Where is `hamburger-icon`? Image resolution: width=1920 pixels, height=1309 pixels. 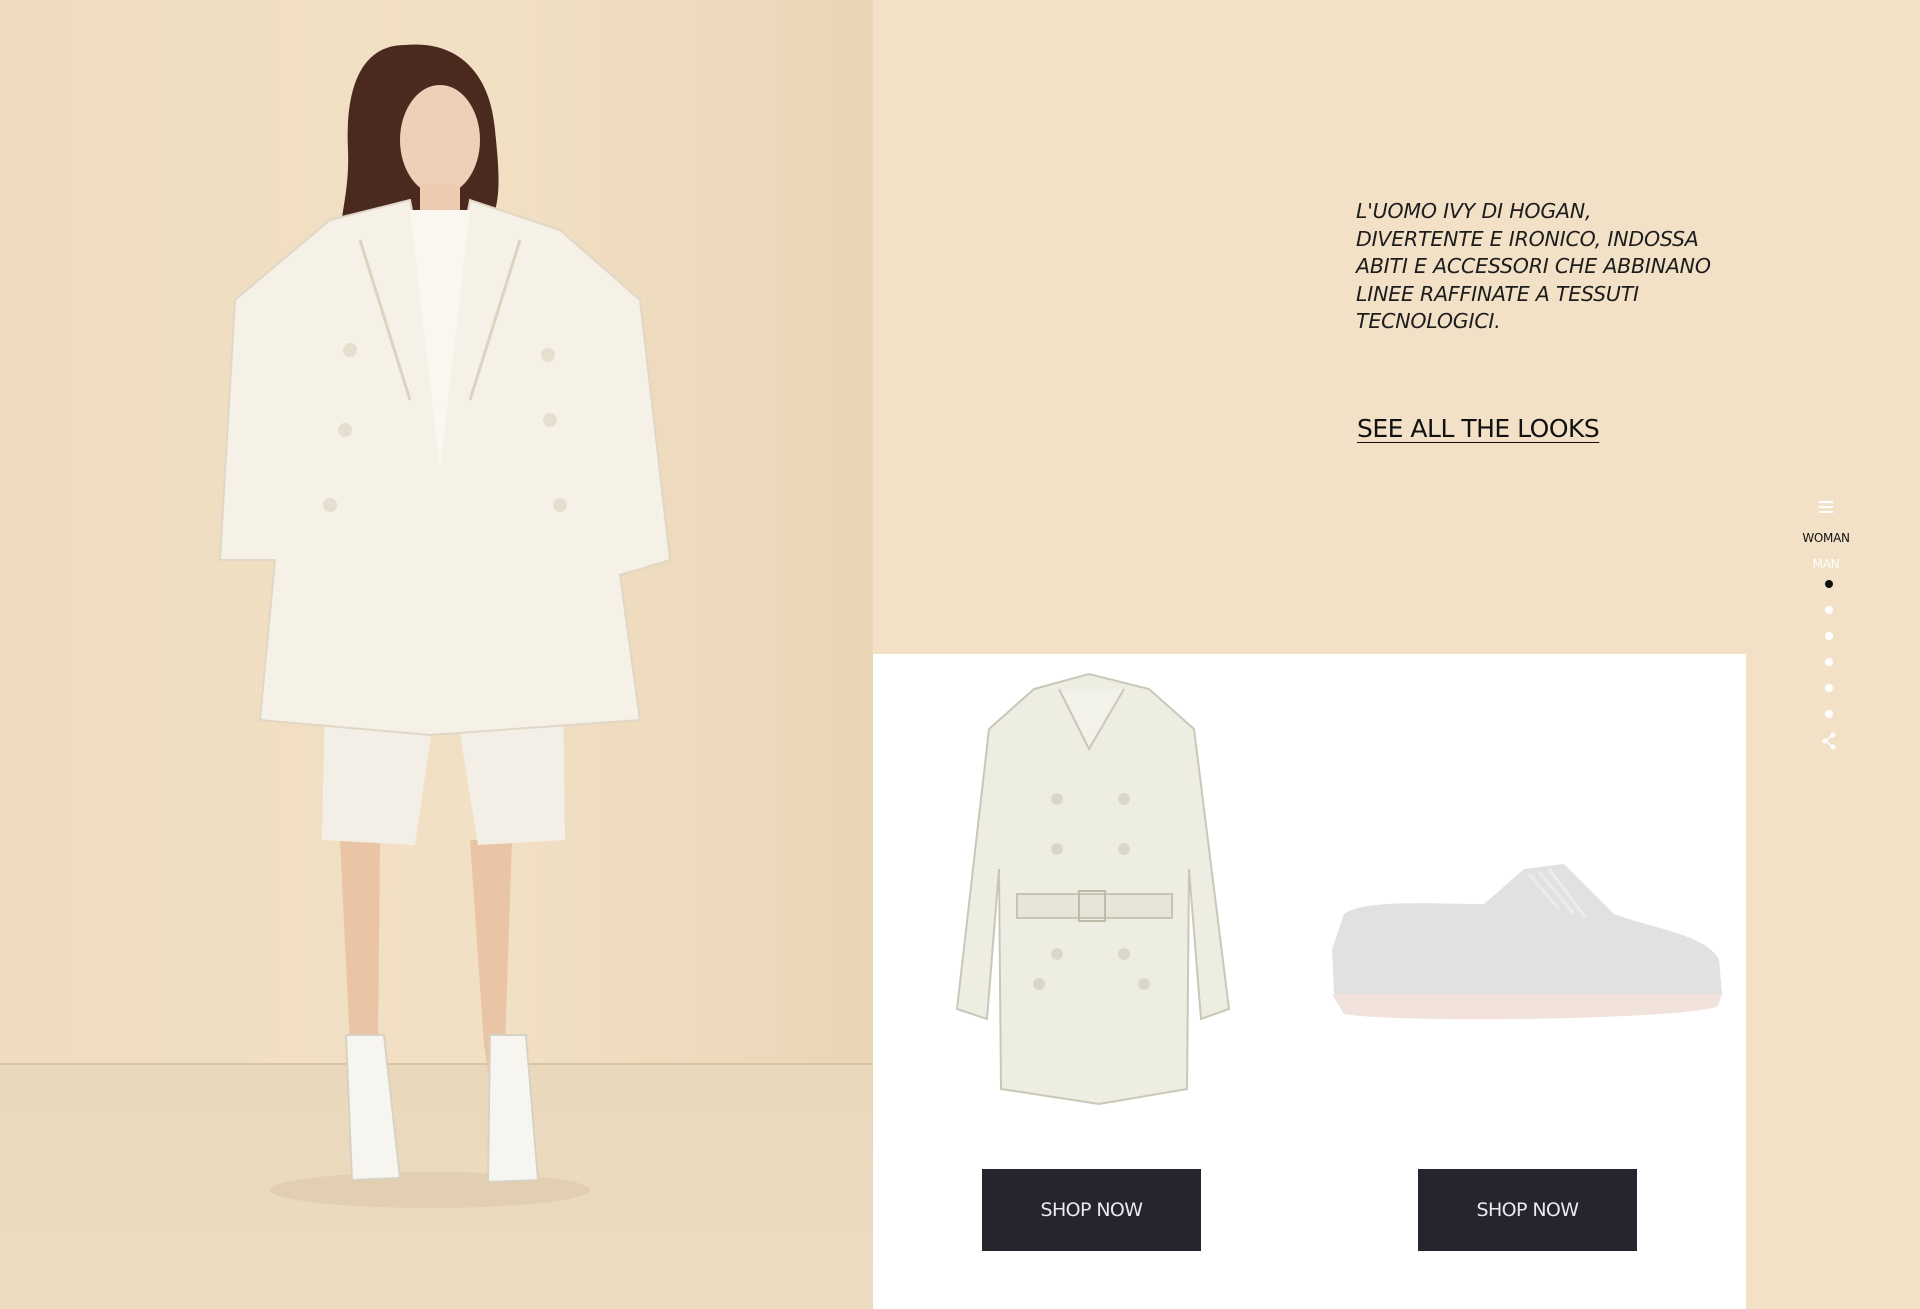 hamburger-icon is located at coordinates (1826, 507).